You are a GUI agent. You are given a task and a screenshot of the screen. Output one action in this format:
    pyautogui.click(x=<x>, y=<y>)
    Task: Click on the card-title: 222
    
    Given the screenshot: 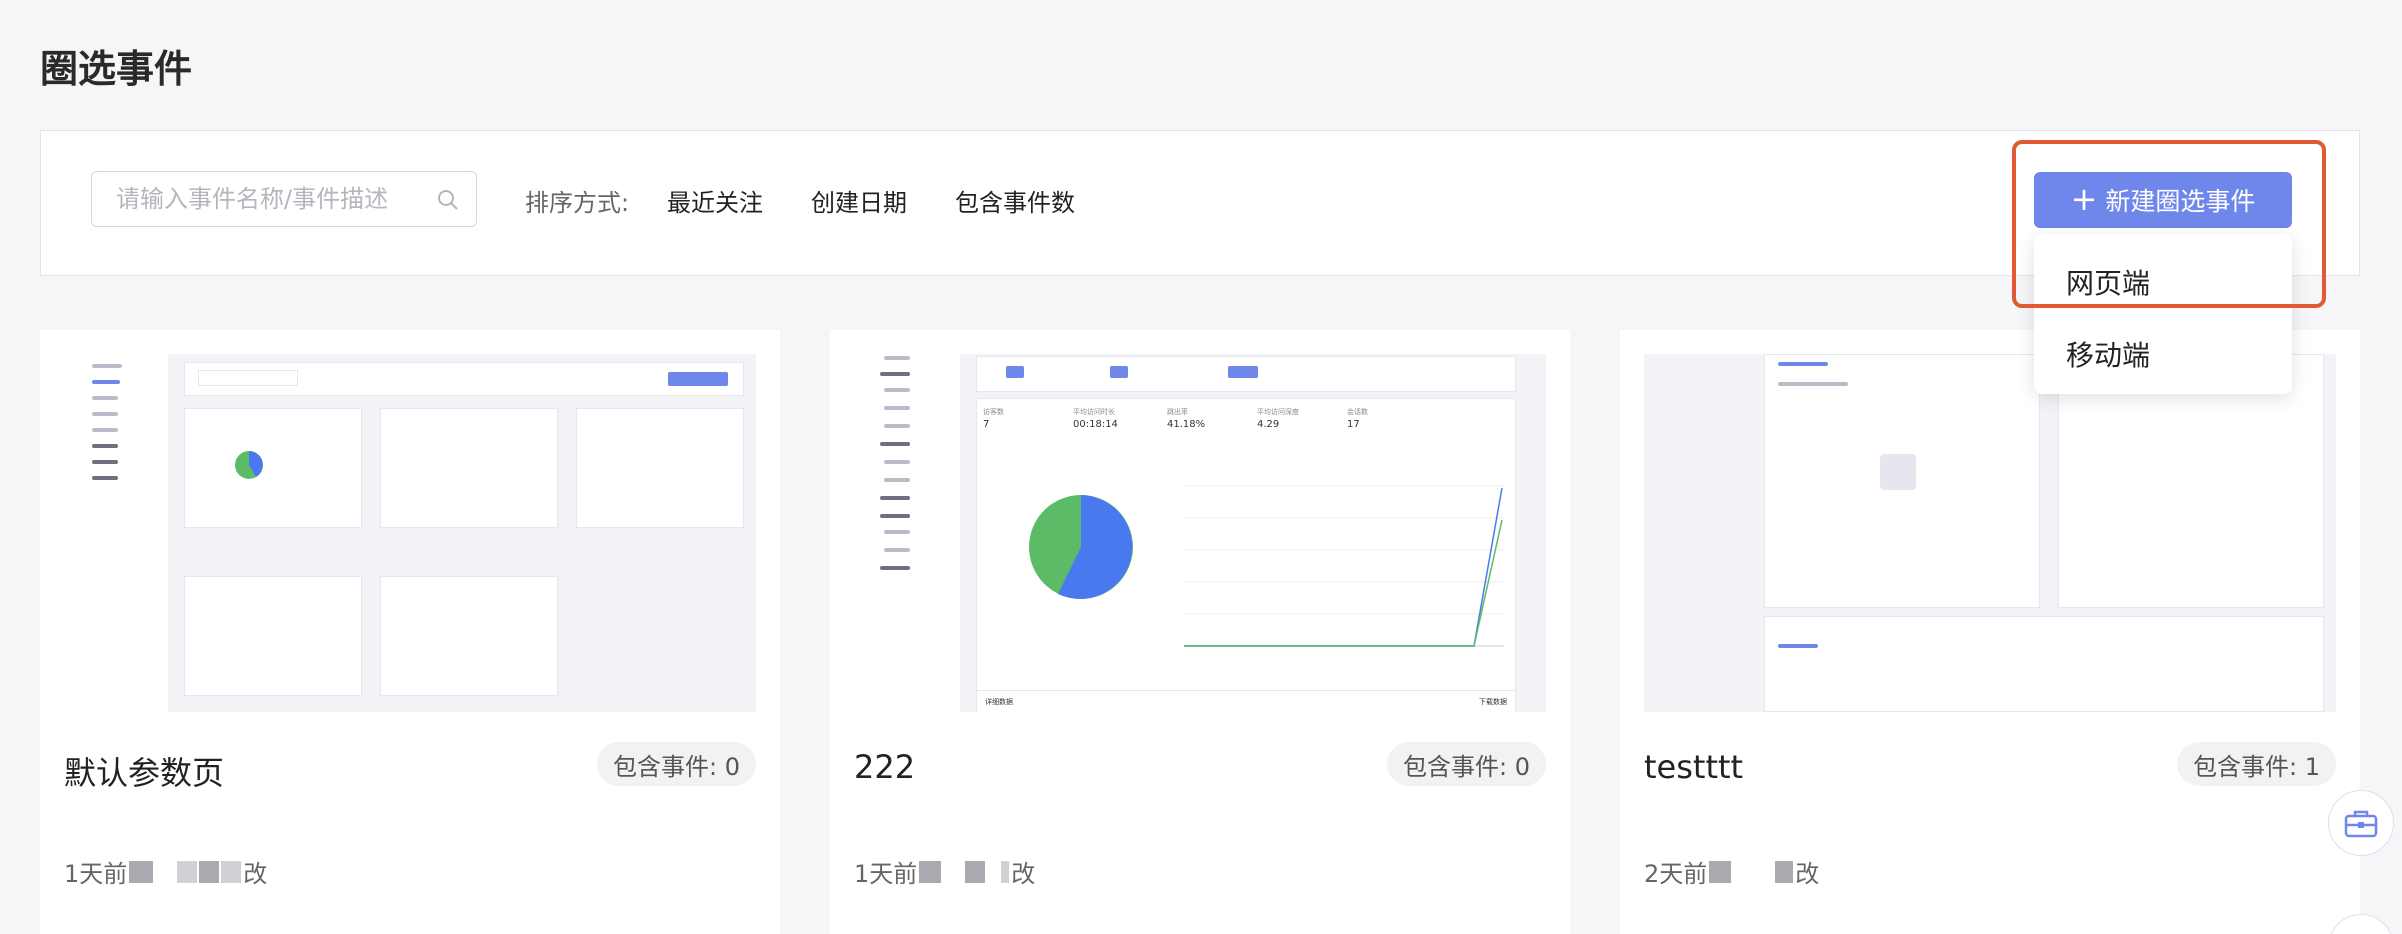 What is the action you would take?
    pyautogui.click(x=885, y=767)
    